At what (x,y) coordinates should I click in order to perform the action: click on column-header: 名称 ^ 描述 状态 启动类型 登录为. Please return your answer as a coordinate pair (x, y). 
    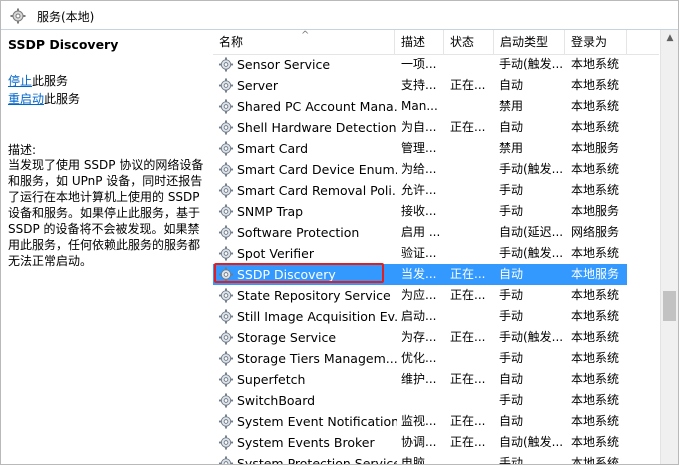
    Looking at the image, I should click on (436, 42).